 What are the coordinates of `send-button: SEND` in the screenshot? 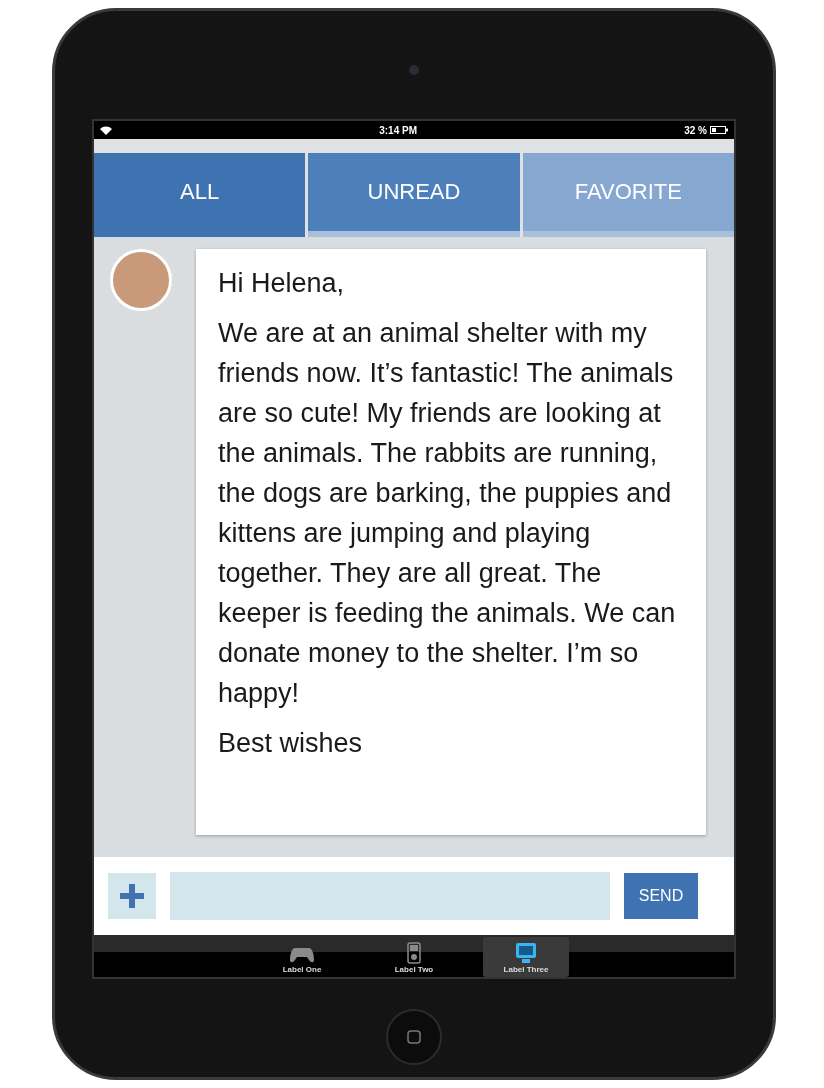 It's located at (661, 896).